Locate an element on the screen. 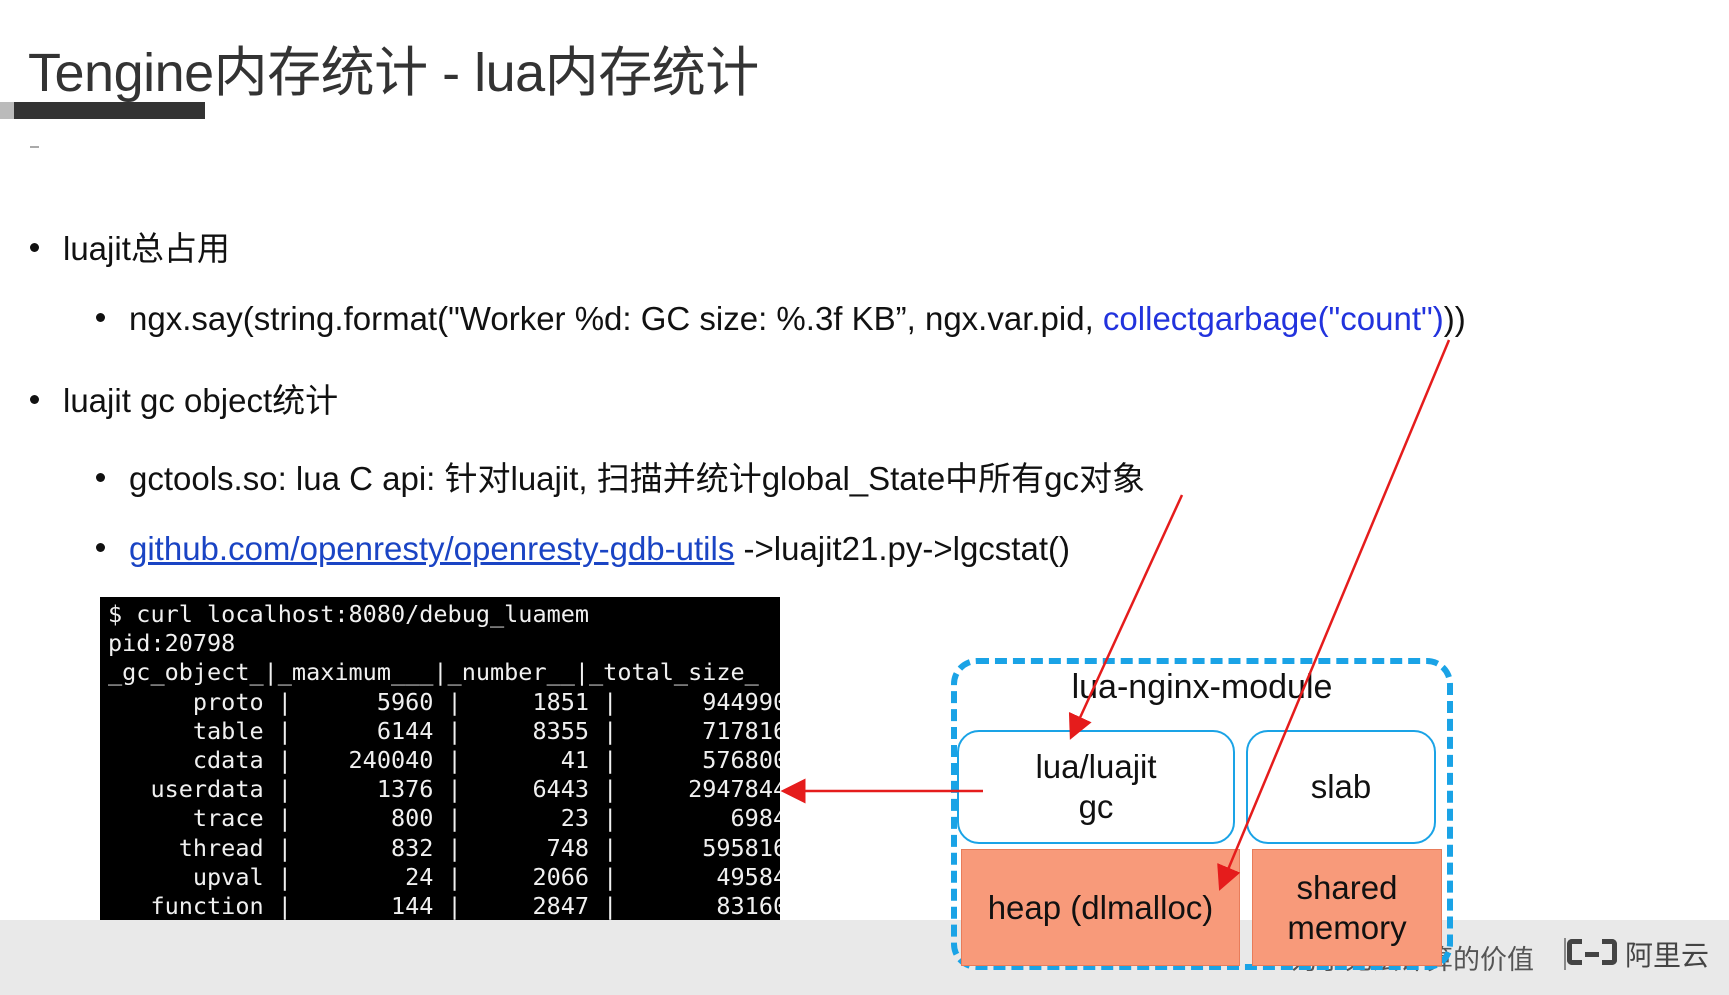  terminal-line: $ curl localhost:8080/debug_luamem is located at coordinates (349, 614).